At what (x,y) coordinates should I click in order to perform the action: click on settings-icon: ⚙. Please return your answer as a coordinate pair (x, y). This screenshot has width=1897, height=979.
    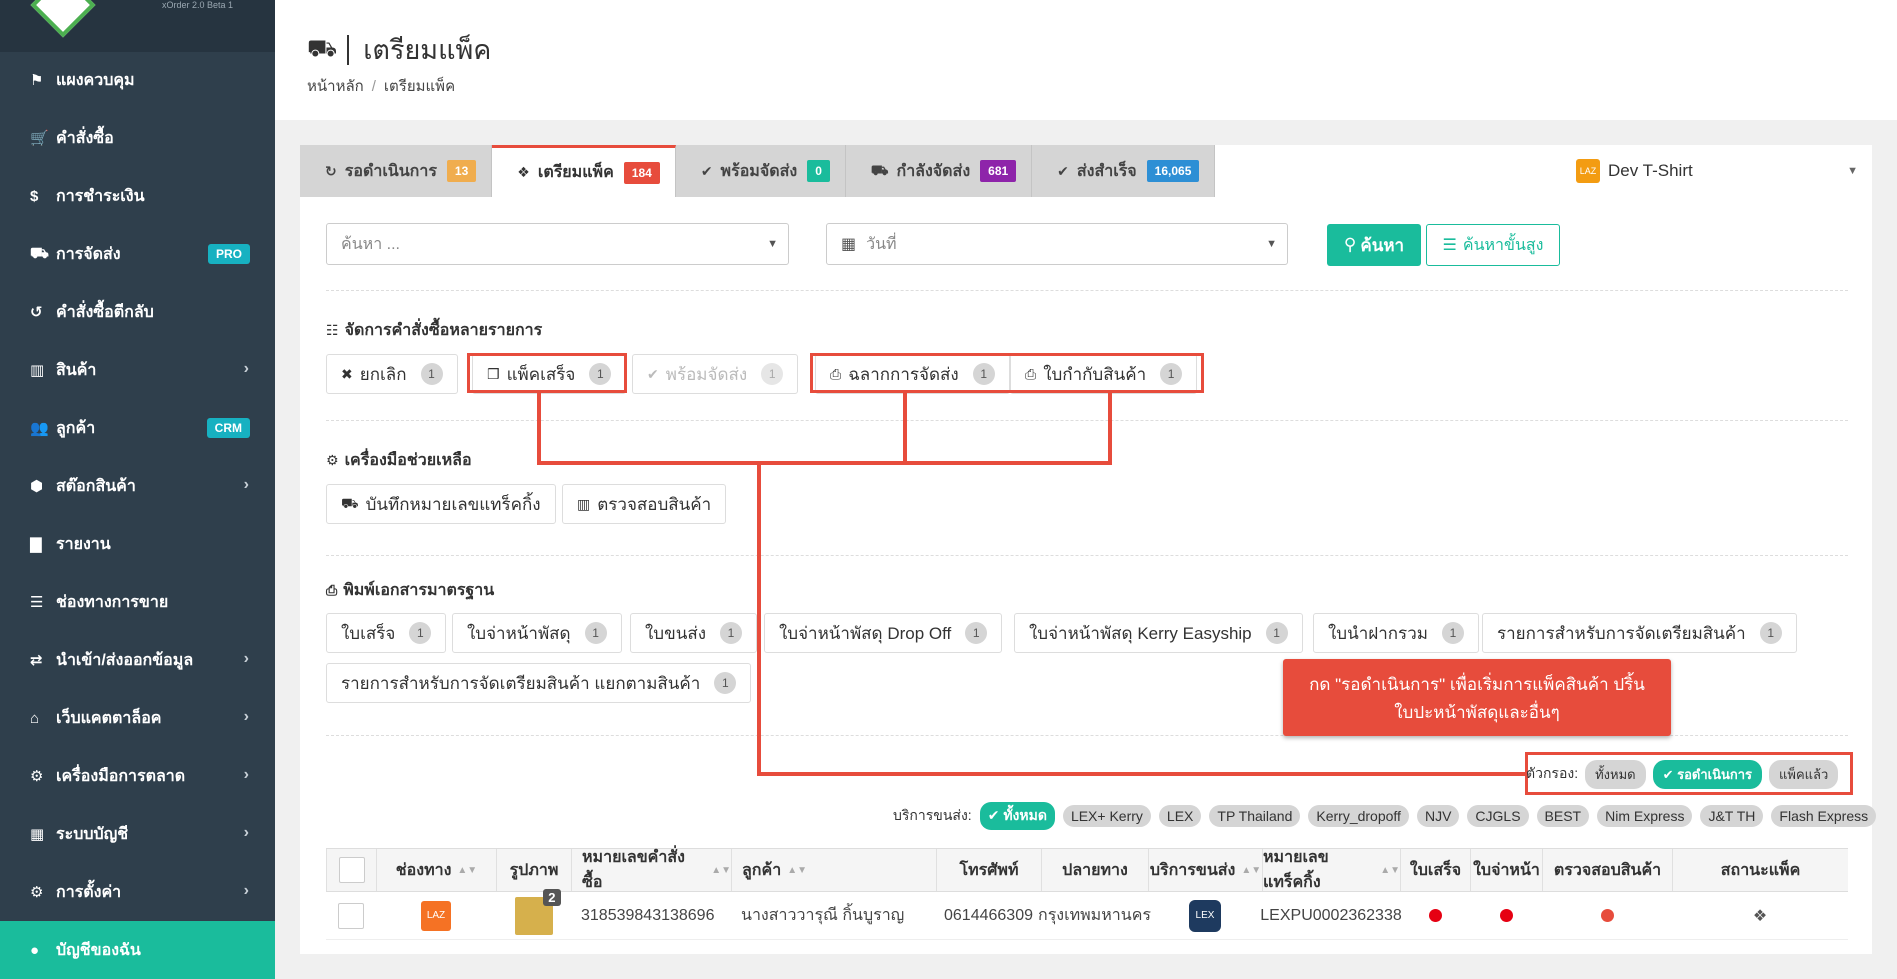
    Looking at the image, I should click on (37, 892).